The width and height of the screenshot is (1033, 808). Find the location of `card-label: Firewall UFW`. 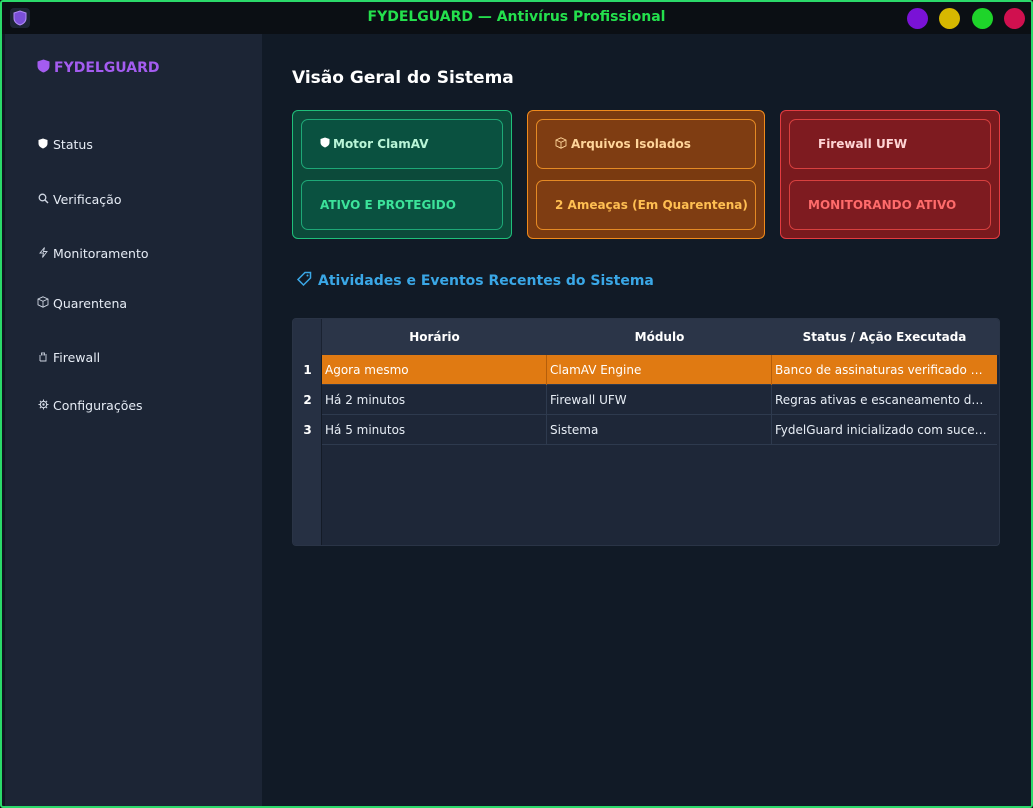

card-label: Firewall UFW is located at coordinates (890, 144).